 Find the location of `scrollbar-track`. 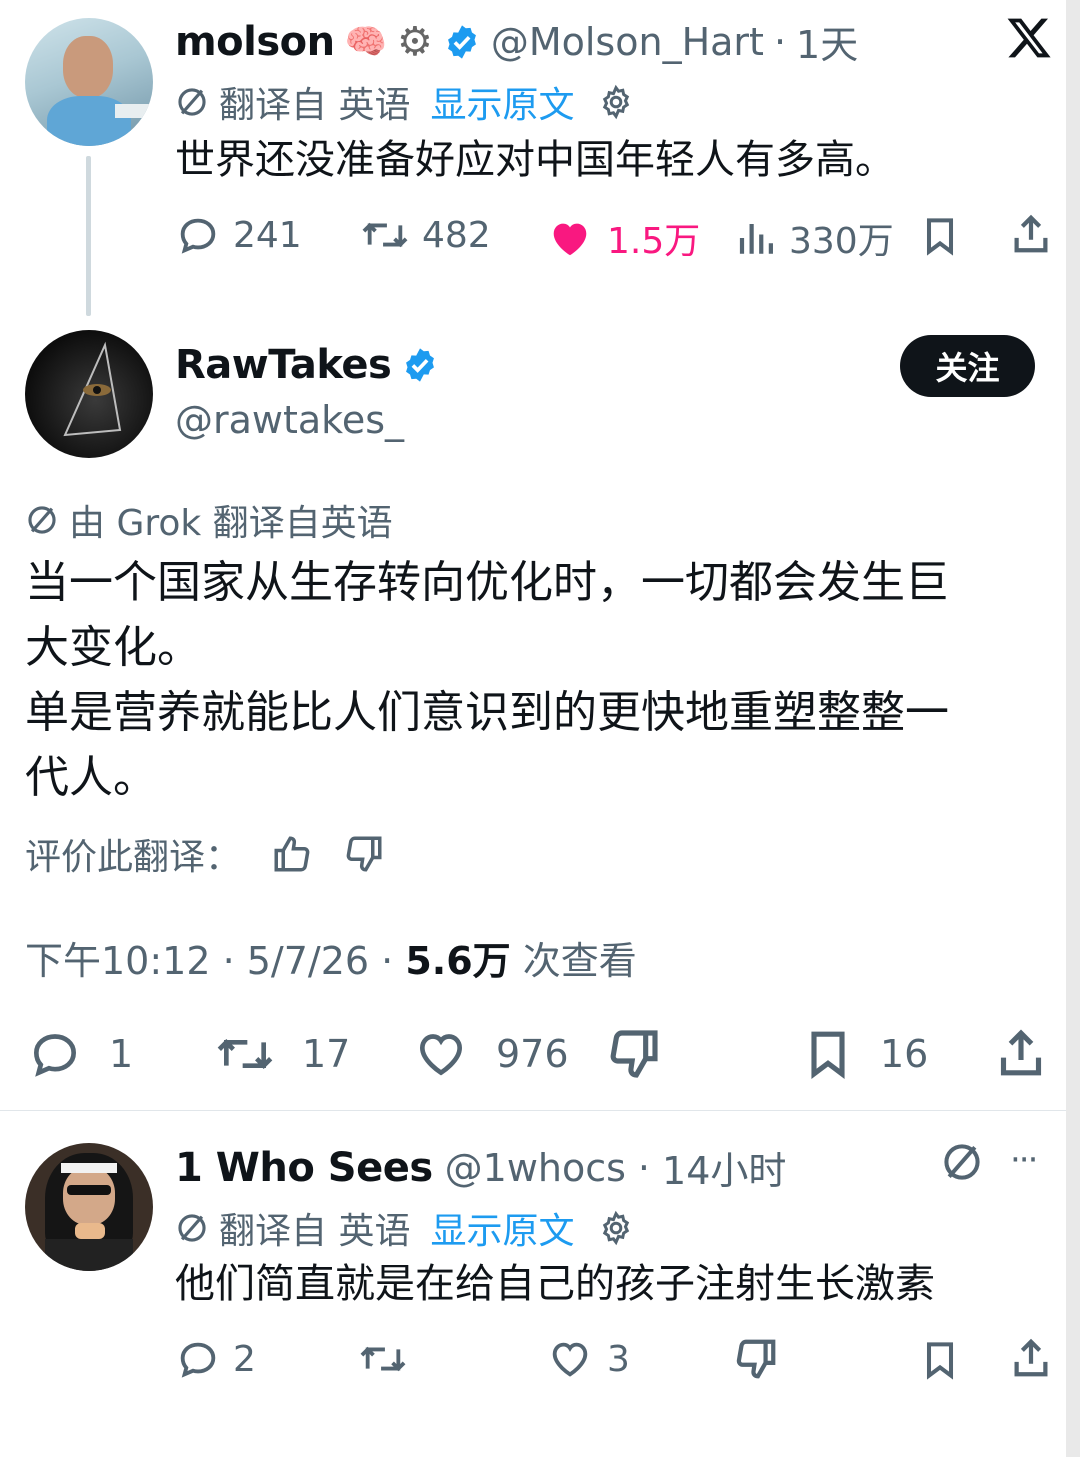

scrollbar-track is located at coordinates (1073, 728).